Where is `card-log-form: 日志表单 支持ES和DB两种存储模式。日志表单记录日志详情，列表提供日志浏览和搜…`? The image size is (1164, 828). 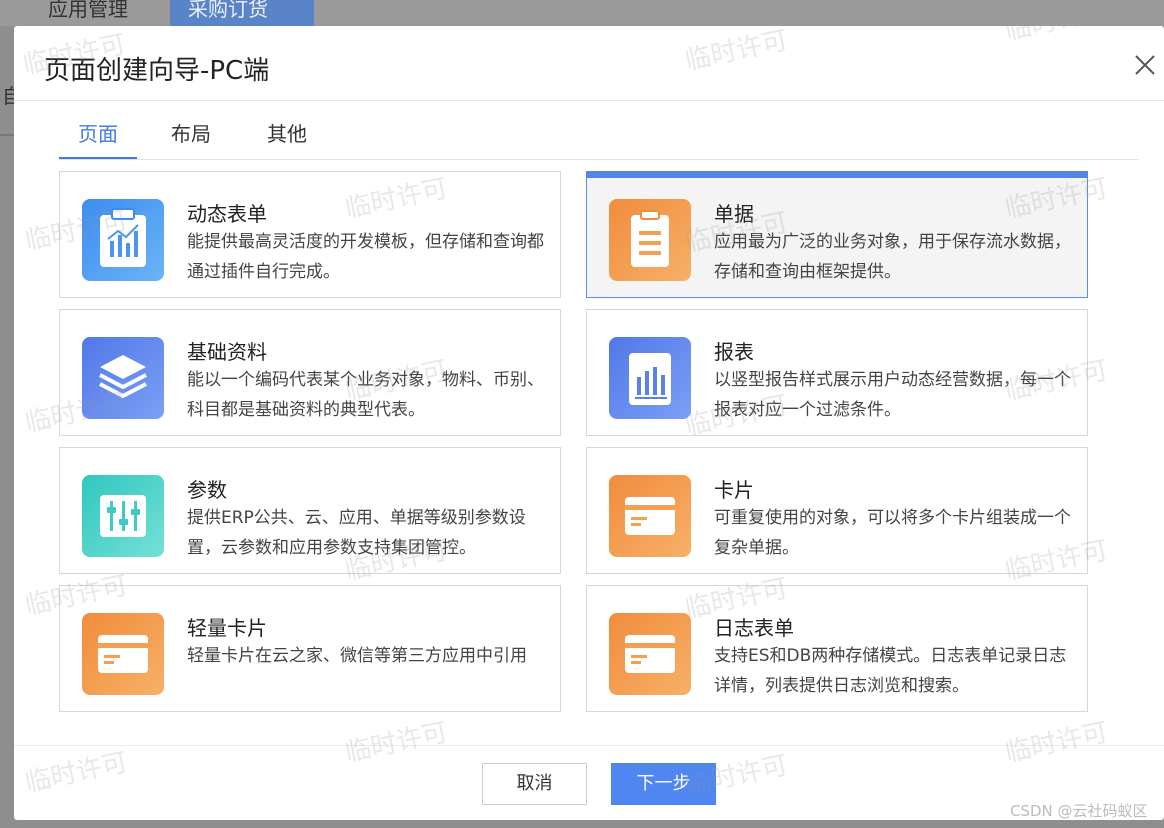 card-log-form: 日志表单 支持ES和DB两种存储模式。日志表单记录日志详情，列表提供日志浏览和搜… is located at coordinates (837, 648).